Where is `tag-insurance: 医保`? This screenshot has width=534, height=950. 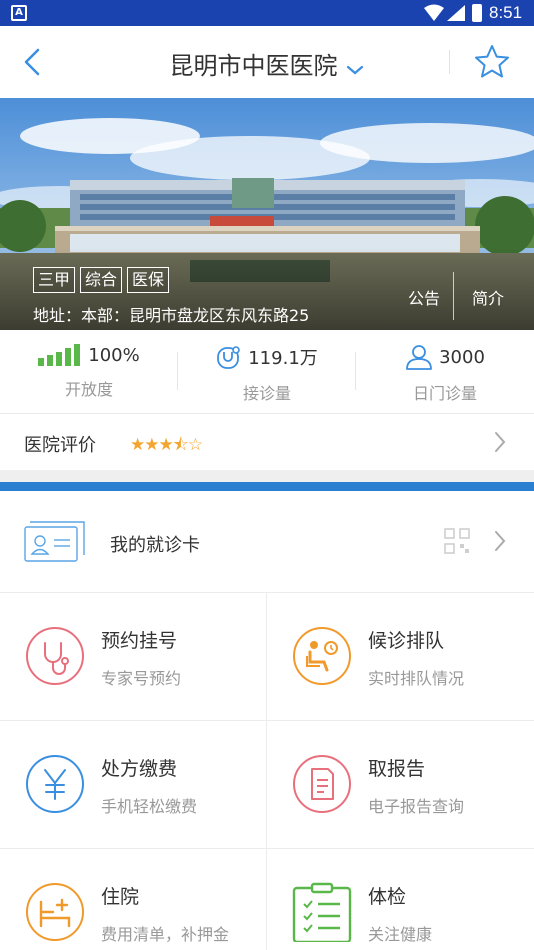
tag-insurance: 医保 is located at coordinates (148, 280).